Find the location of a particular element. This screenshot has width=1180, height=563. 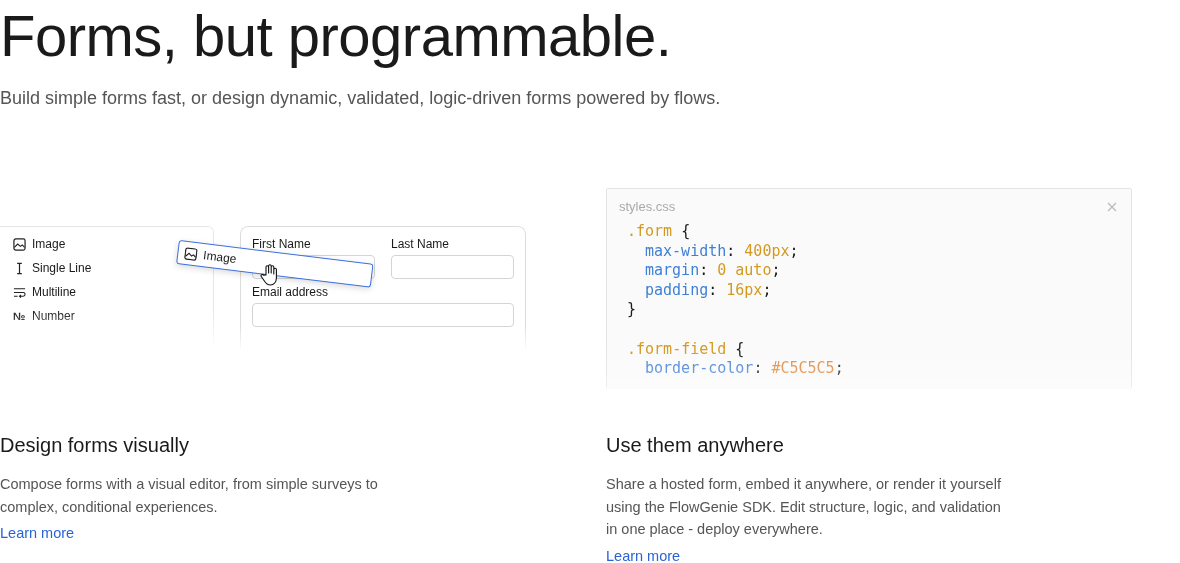

hero-subtitle: Build simple forms fast, or design dynamic, validated, logic-driven forms powered by flows. is located at coordinates (360, 98).